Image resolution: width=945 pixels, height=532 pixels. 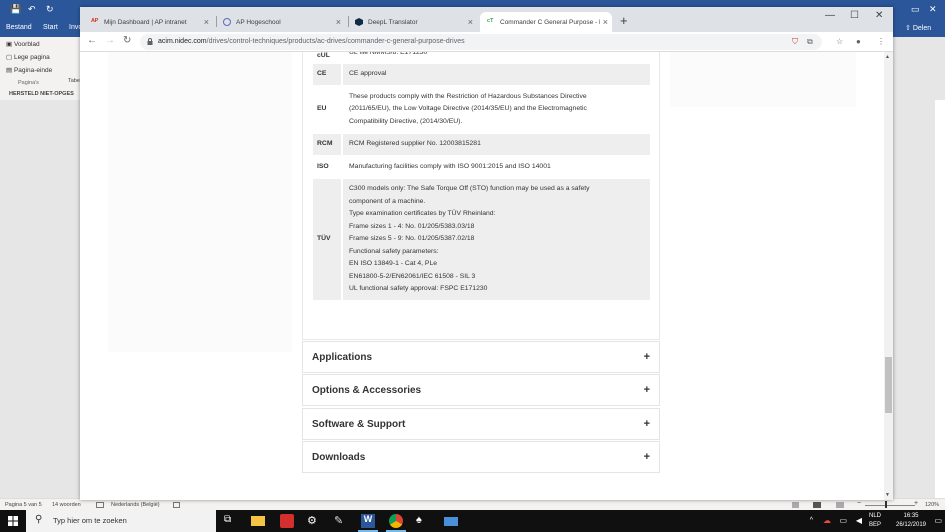 I want to click on share-button: ⇧ Delen, so click(x=918, y=28).